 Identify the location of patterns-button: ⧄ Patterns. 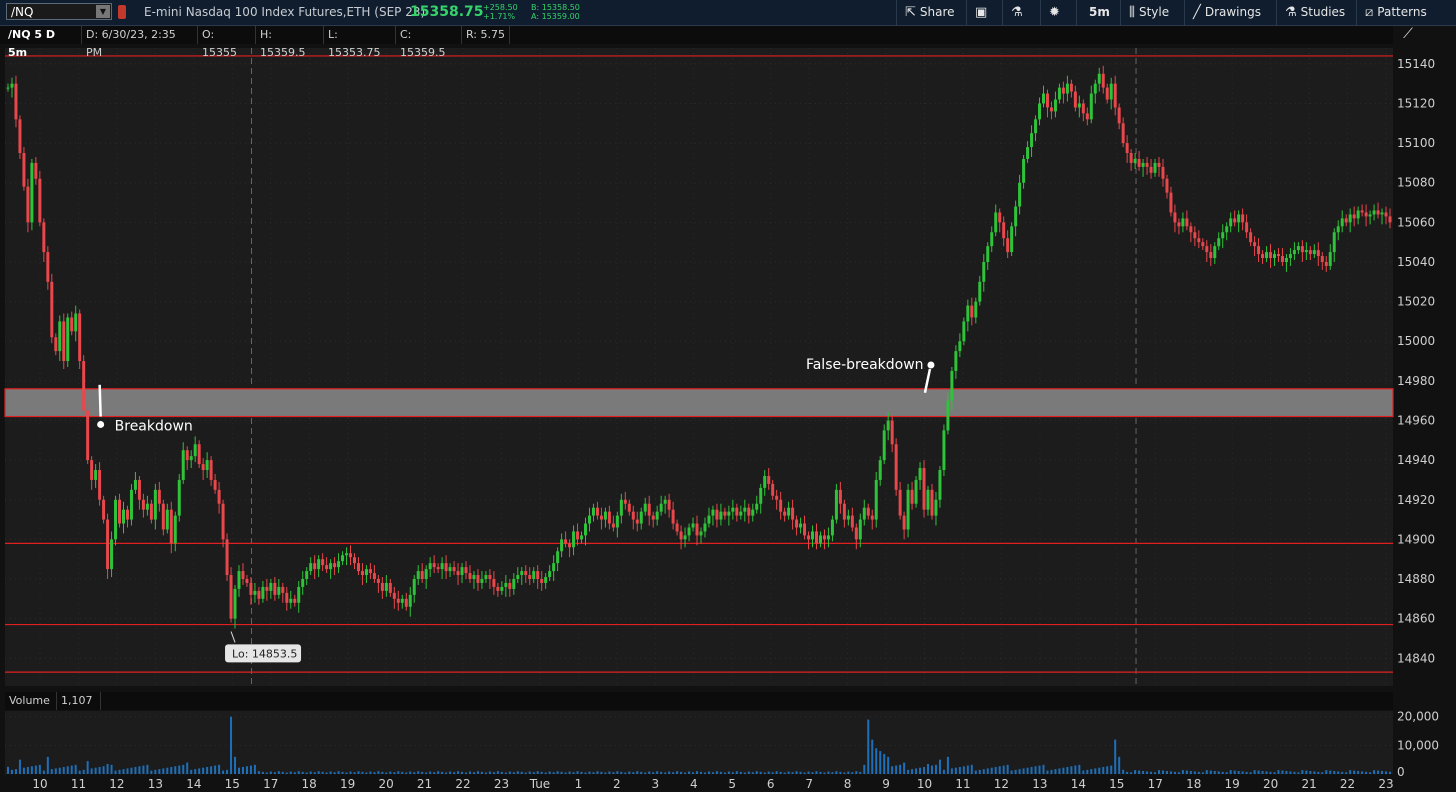
(1406, 12).